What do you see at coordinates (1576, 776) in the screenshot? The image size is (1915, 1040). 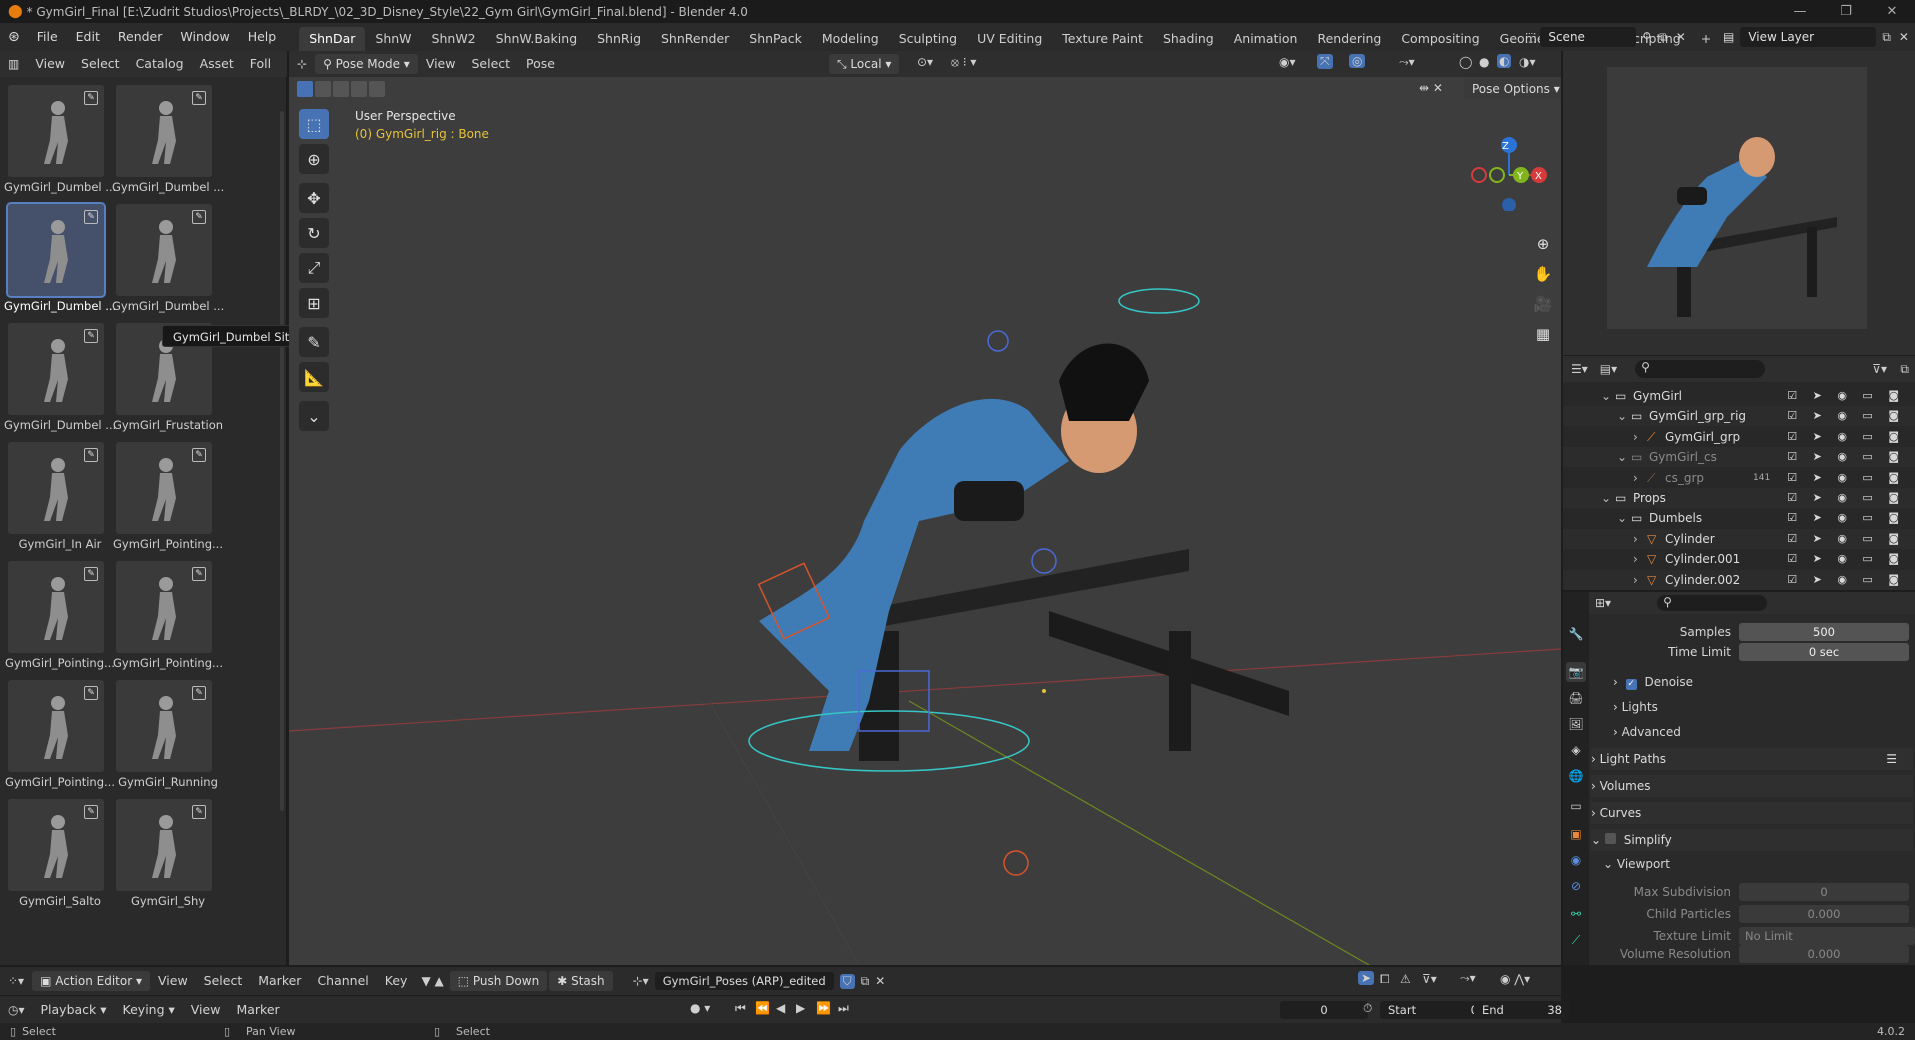 I see `world-tab-icon: 🌐` at bounding box center [1576, 776].